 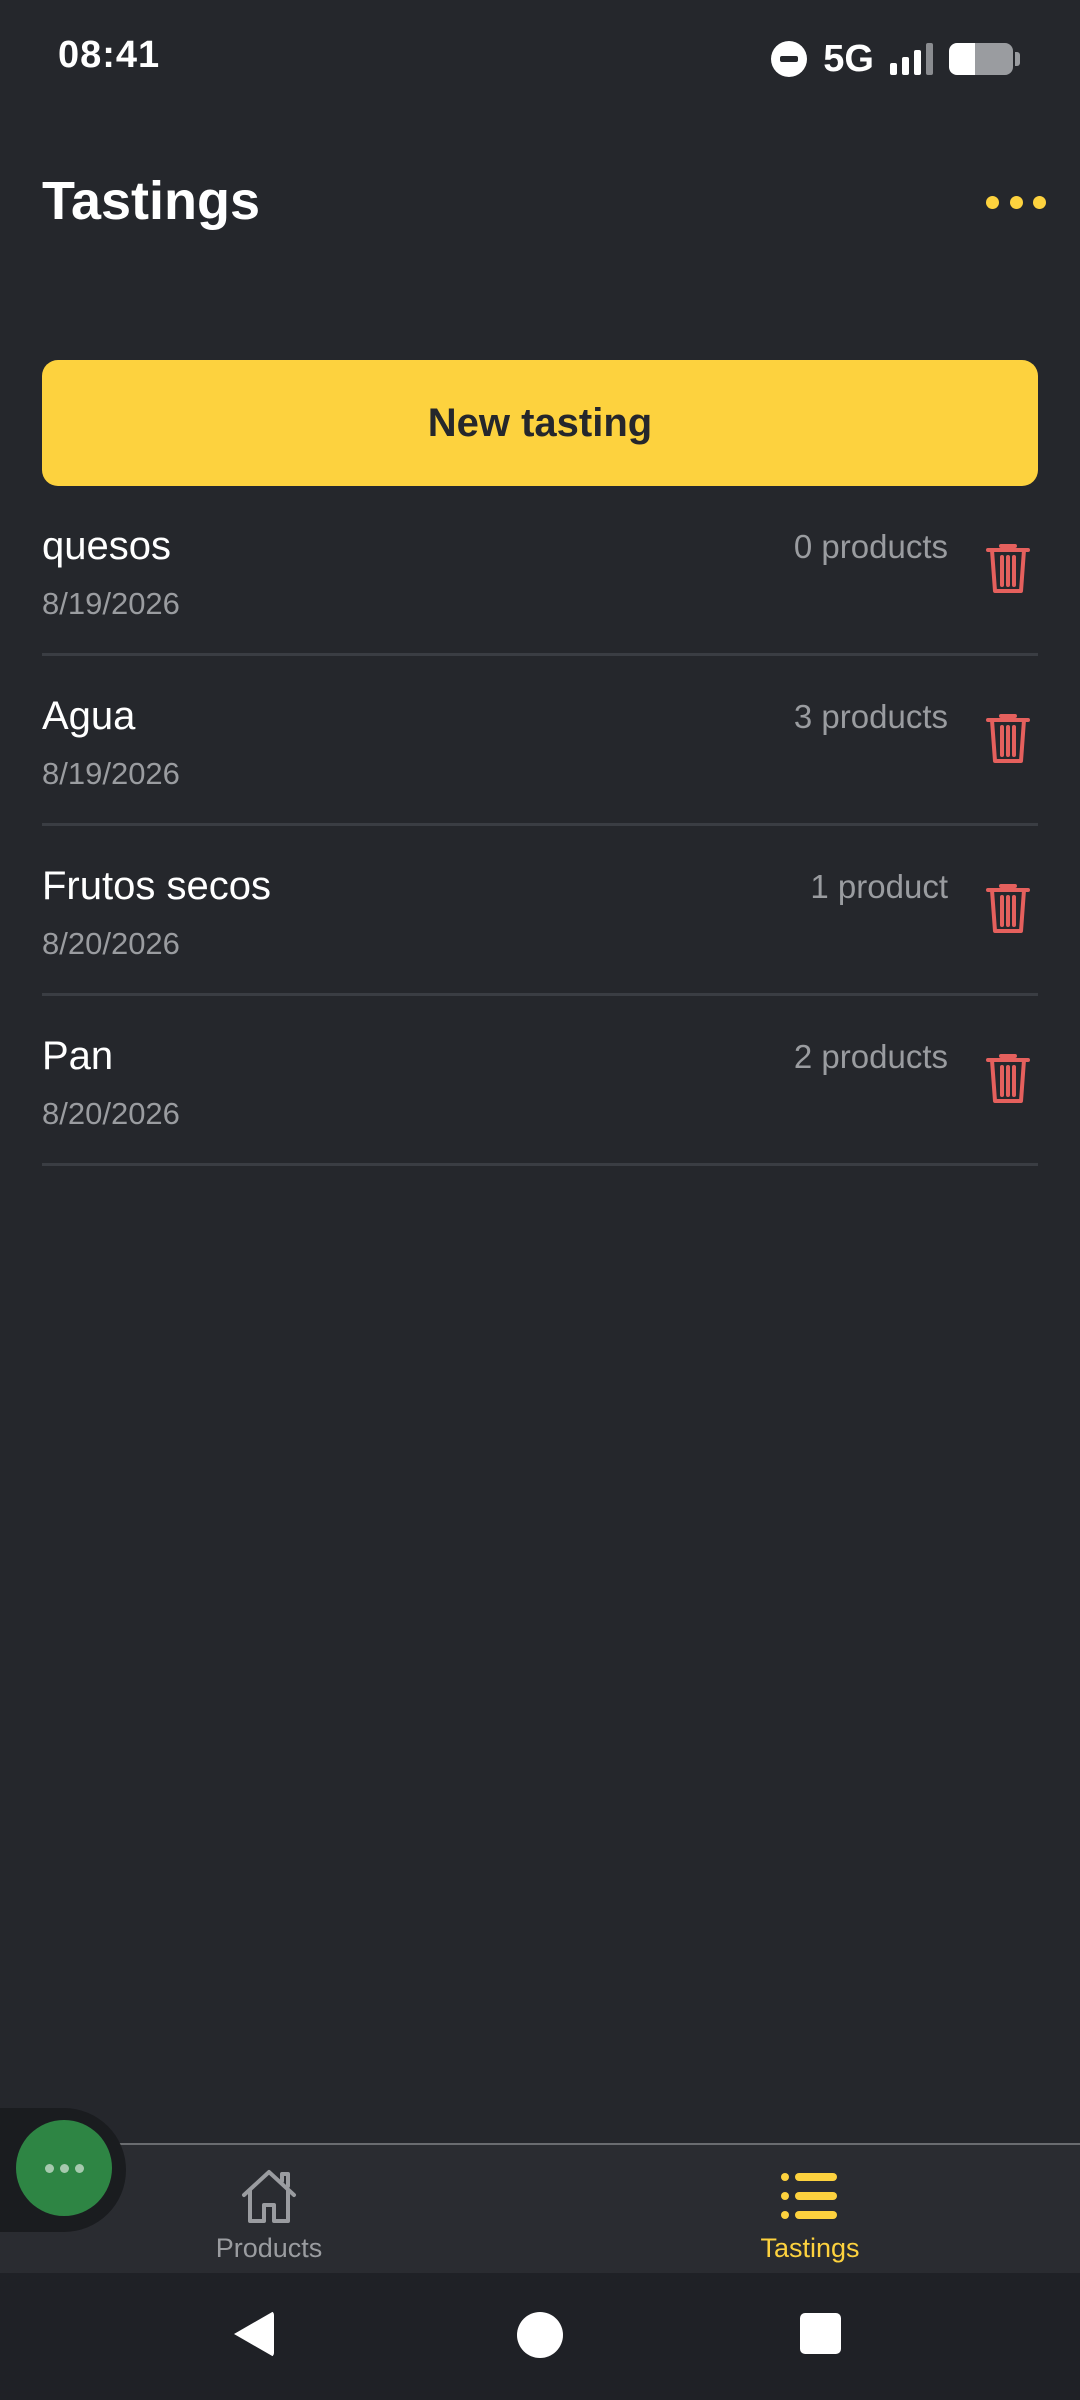 I want to click on list-item: quesos 8/19/2026 0 products, so click(x=540, y=571).